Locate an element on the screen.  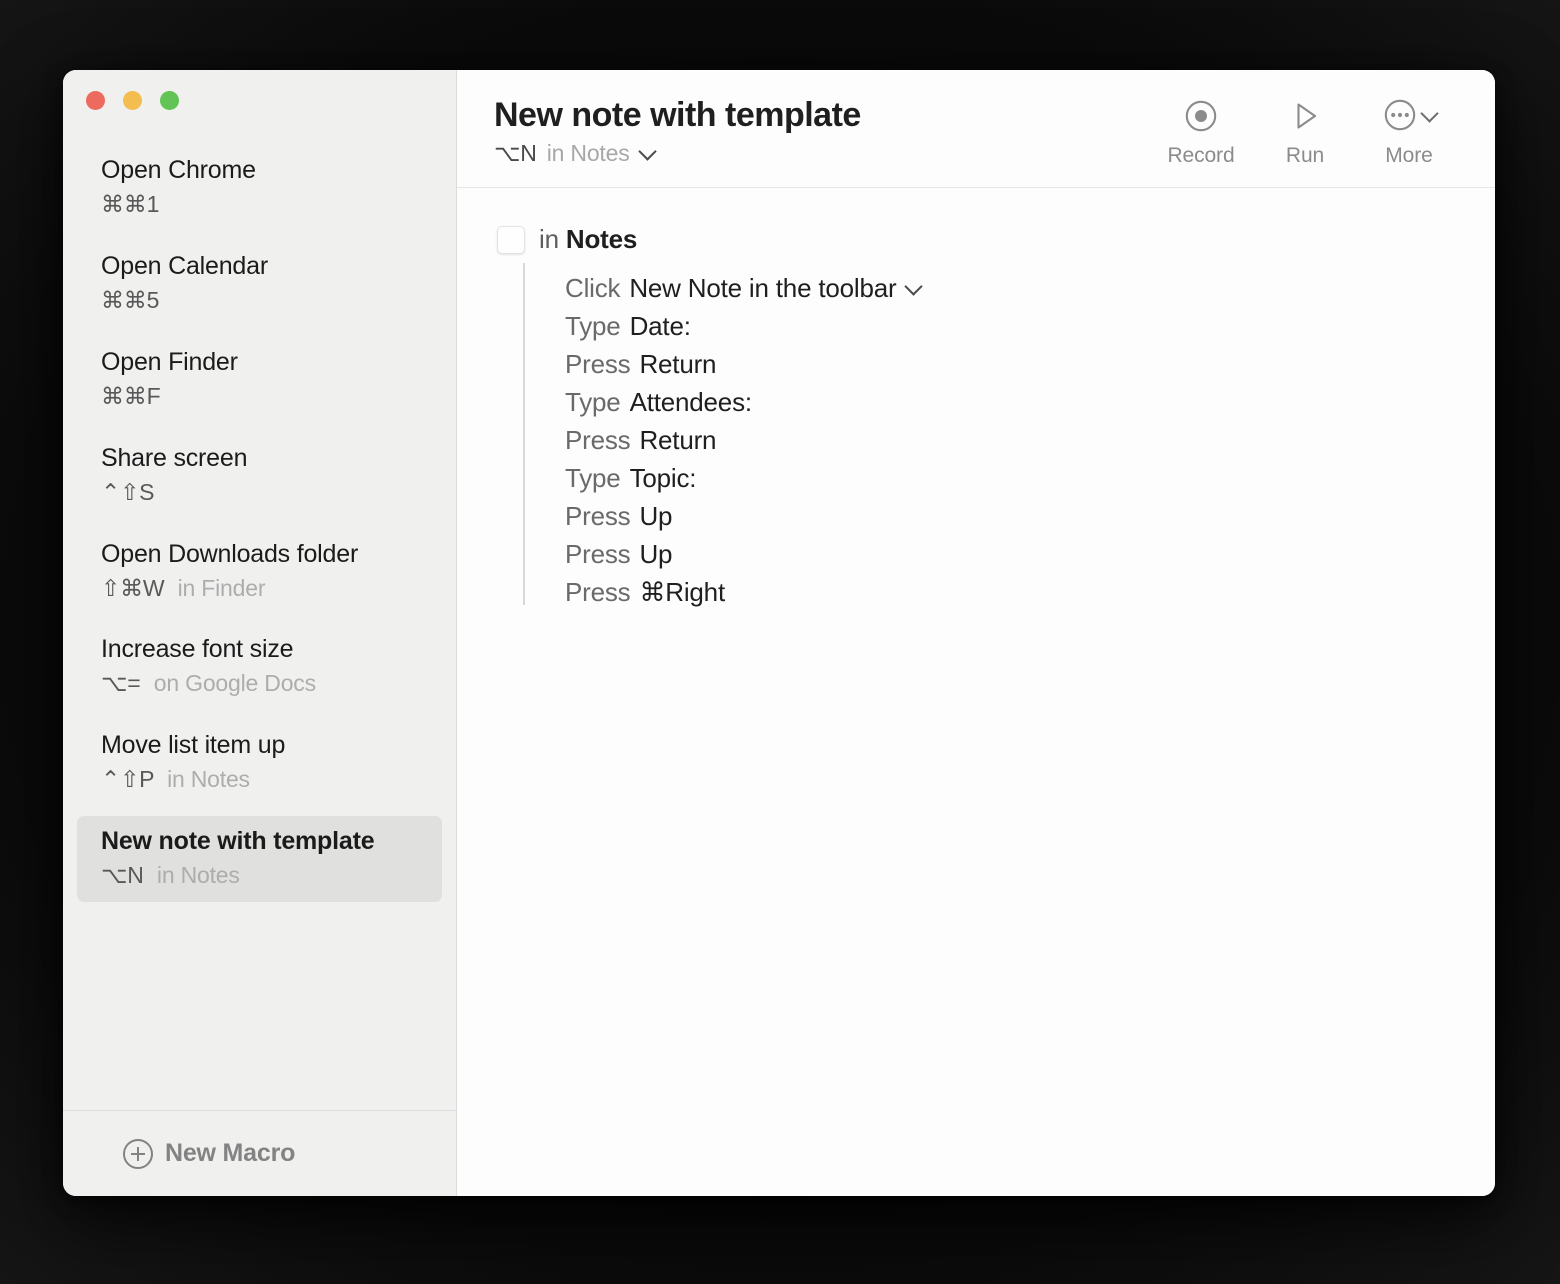
step-row: Type Topic: is located at coordinates (1030, 478).